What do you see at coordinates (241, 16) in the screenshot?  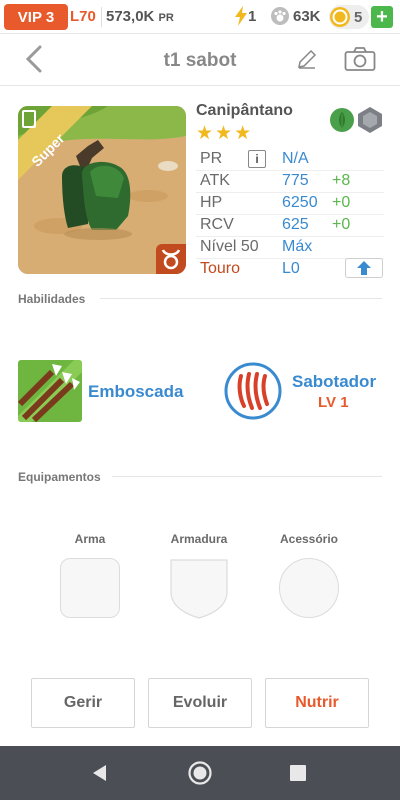 I see `lightning-icon` at bounding box center [241, 16].